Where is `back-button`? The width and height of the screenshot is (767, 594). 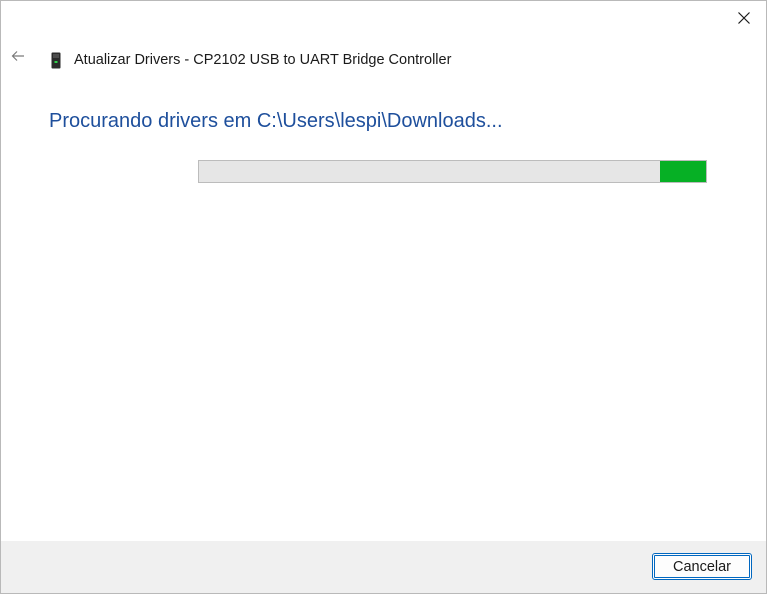 back-button is located at coordinates (18, 58).